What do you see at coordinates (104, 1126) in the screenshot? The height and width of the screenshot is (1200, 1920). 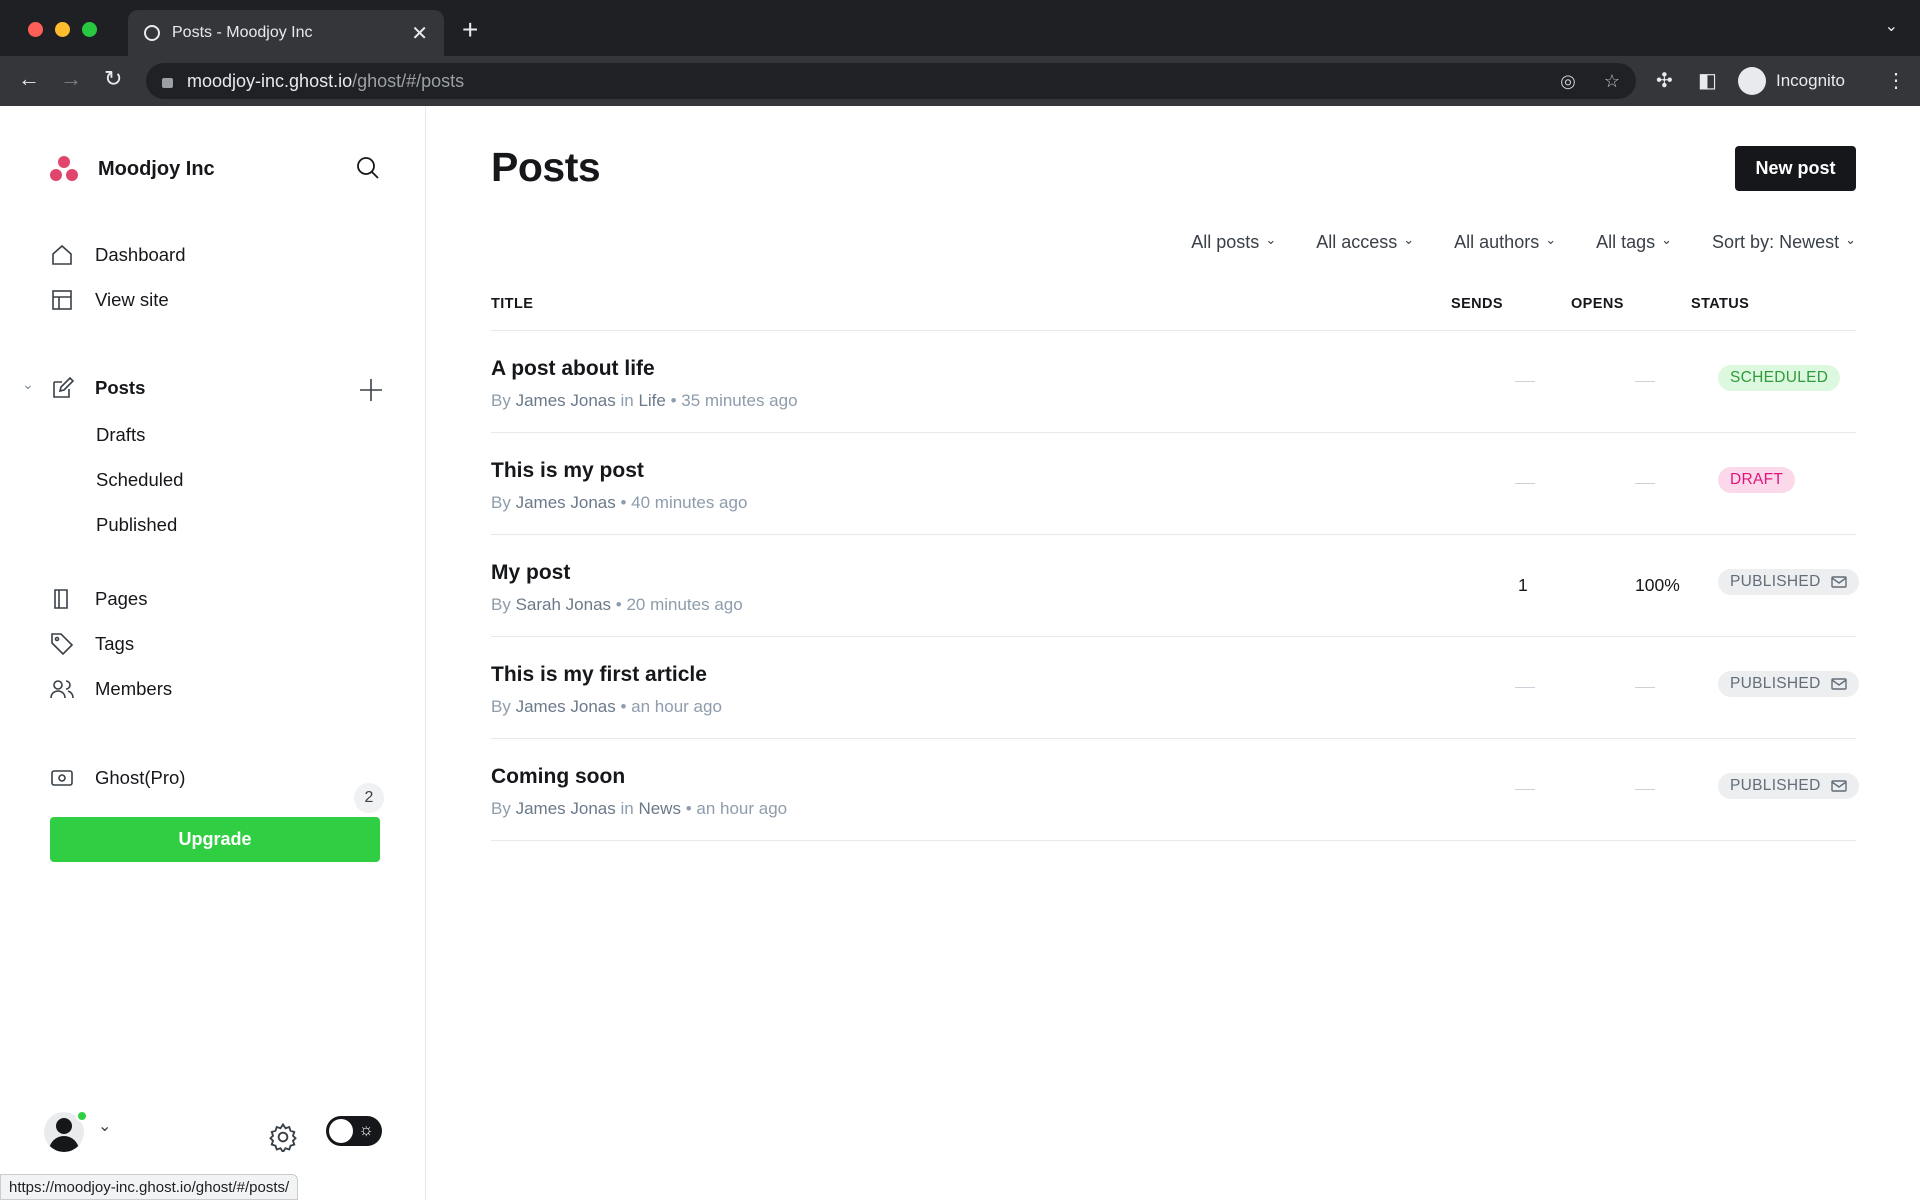 I see `user-menu-chevron-icon: ⌄` at bounding box center [104, 1126].